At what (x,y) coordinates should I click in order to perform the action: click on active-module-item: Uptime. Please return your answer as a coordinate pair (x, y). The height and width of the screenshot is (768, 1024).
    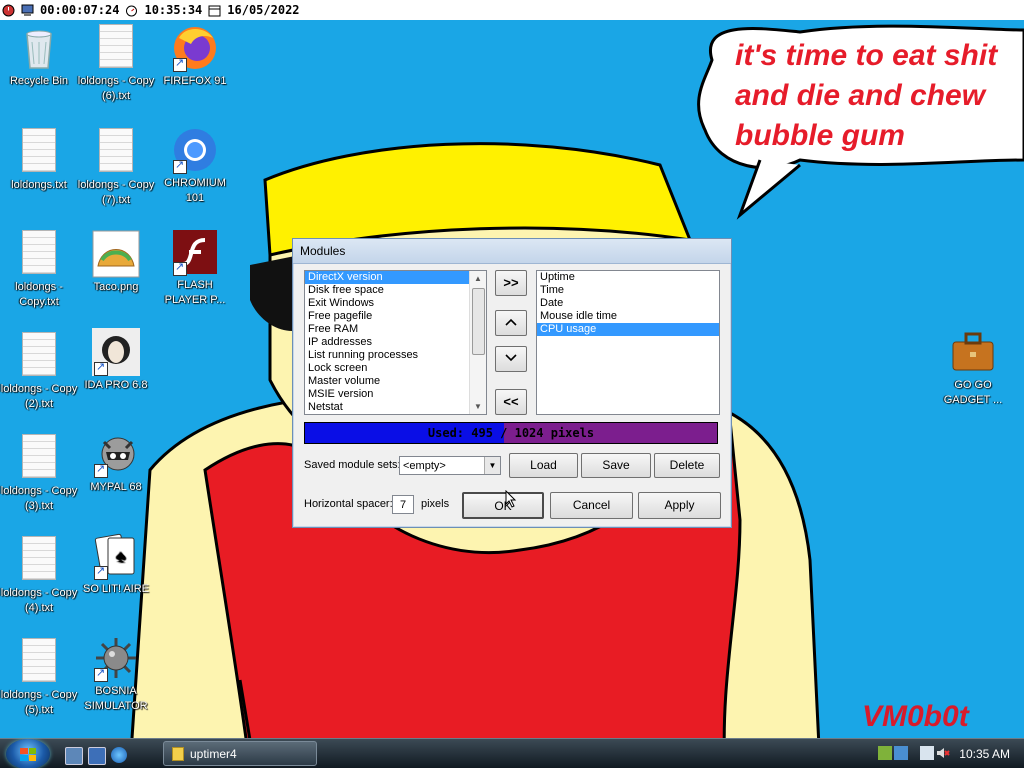
    Looking at the image, I should click on (628, 277).